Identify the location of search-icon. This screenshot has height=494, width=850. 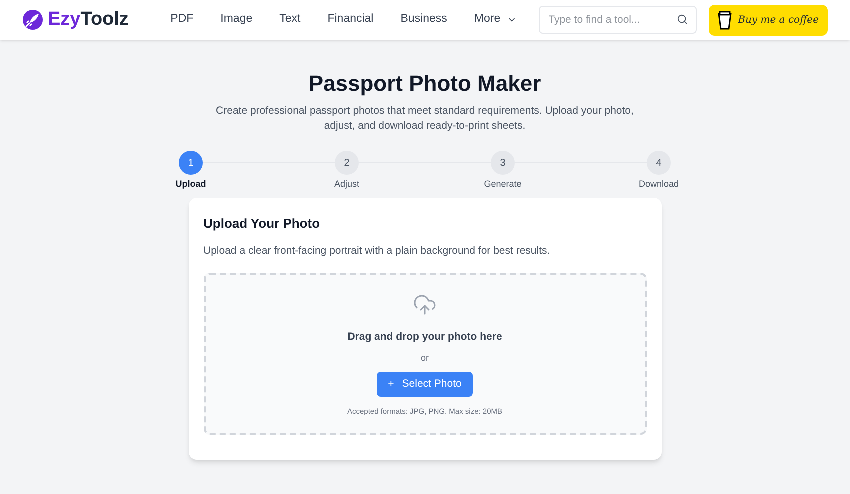
(682, 19).